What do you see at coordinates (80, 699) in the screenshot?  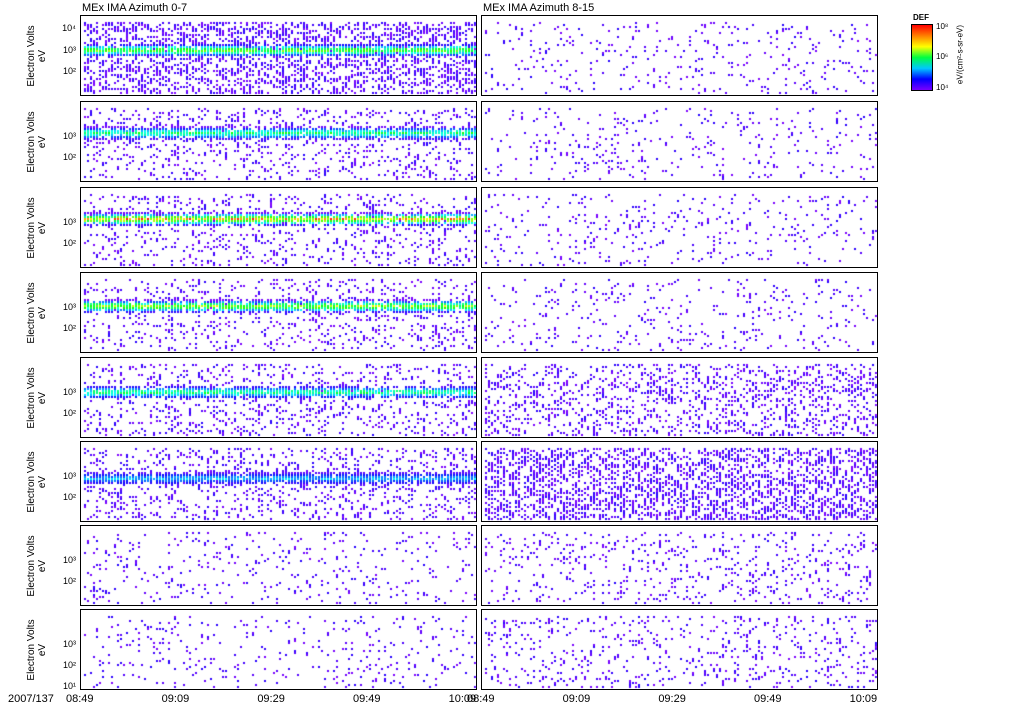 I see `x-tick-label: 08:49` at bounding box center [80, 699].